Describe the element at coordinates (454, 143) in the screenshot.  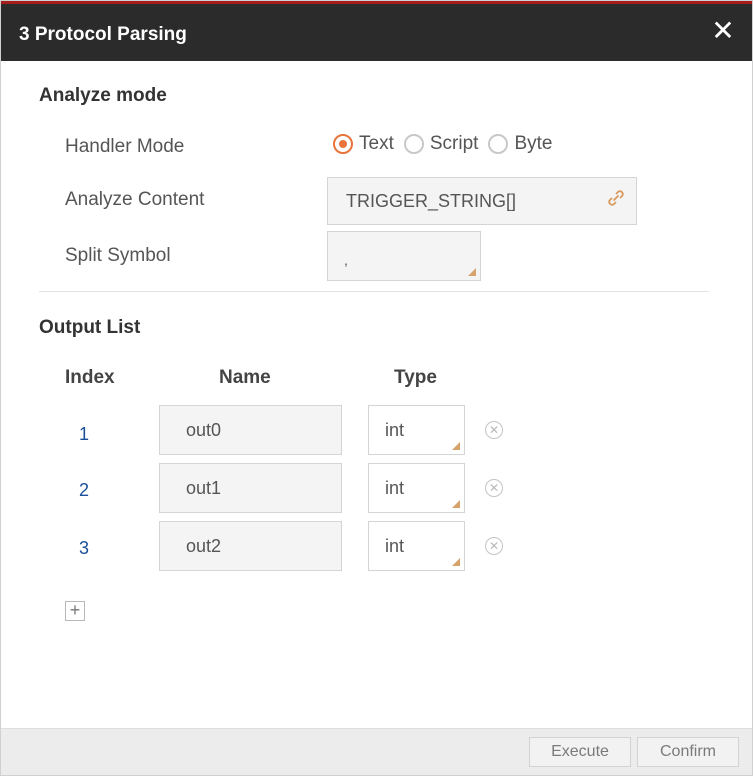
I see `mode-script-label: Script` at that location.